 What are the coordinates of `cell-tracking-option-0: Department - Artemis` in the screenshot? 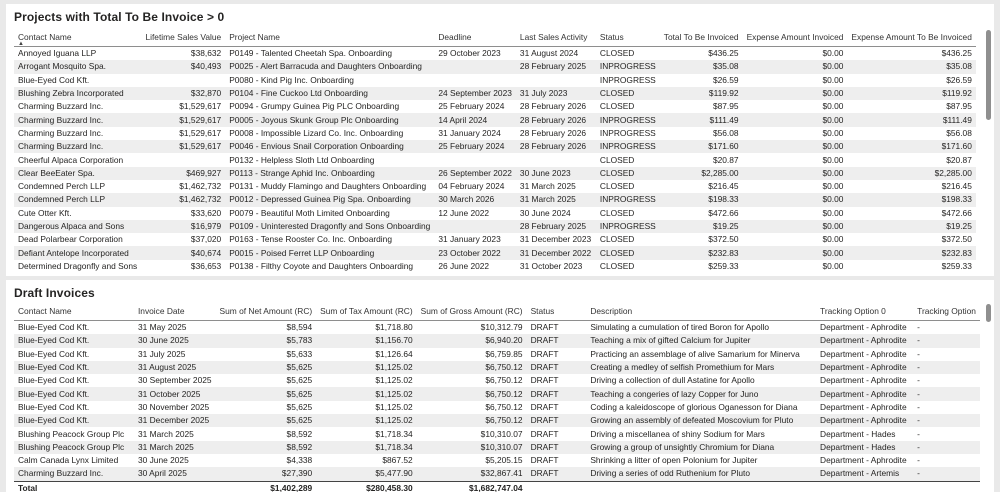 It's located at (865, 474).